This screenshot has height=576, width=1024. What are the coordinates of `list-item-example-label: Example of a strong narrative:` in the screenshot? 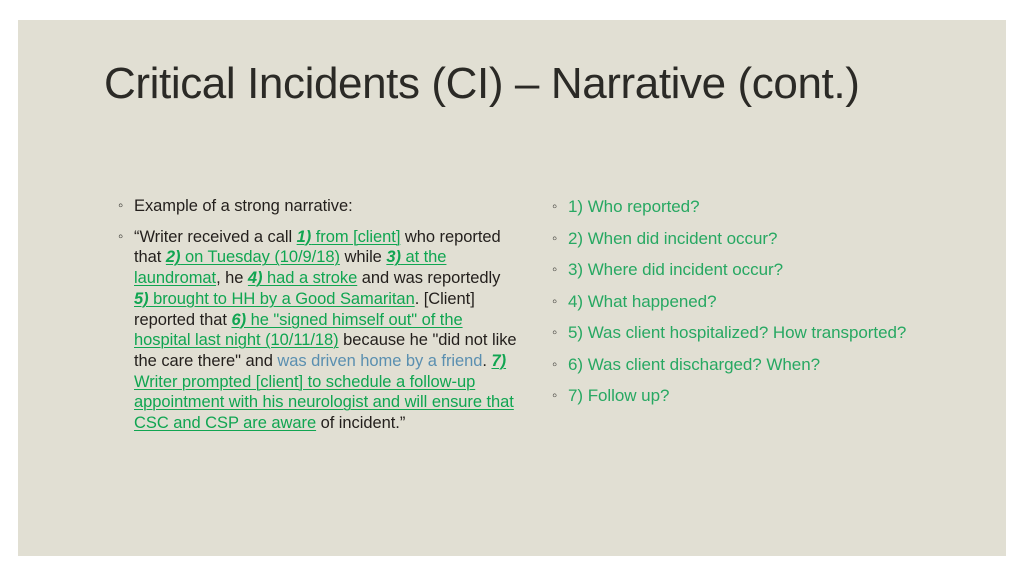 It's located at (318, 206).